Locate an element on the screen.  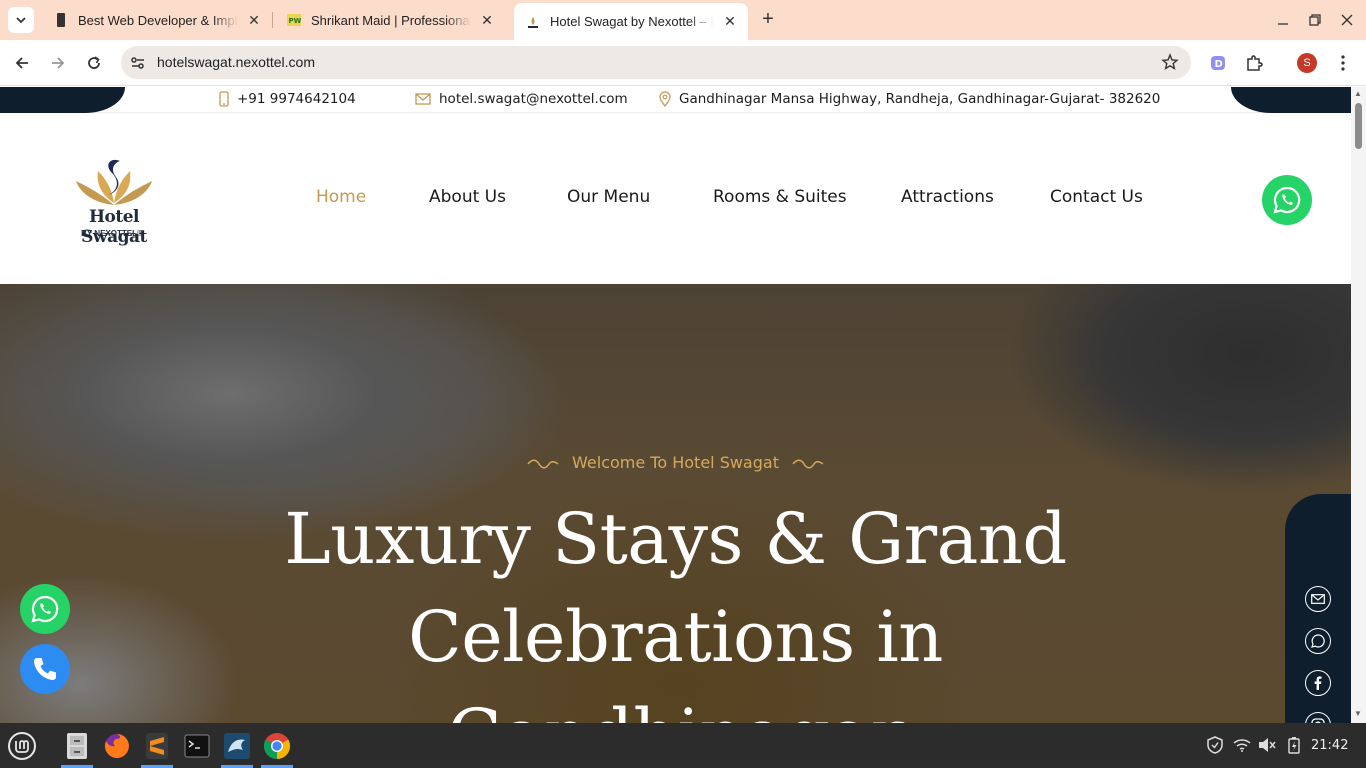
shield-icon is located at coordinates (1215, 745).